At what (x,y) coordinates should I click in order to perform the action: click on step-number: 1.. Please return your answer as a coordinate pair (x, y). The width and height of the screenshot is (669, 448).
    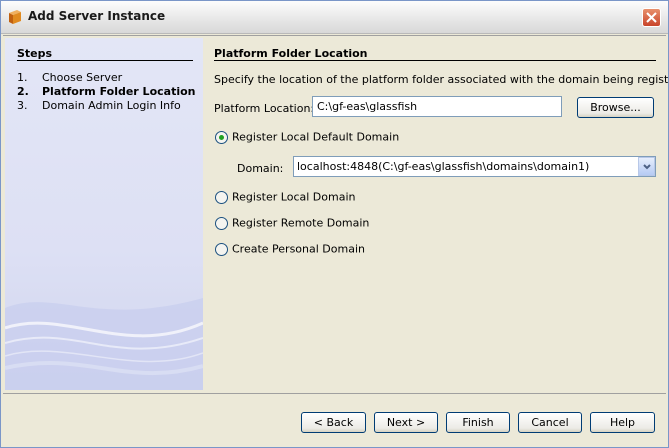
    Looking at the image, I should click on (22, 77).